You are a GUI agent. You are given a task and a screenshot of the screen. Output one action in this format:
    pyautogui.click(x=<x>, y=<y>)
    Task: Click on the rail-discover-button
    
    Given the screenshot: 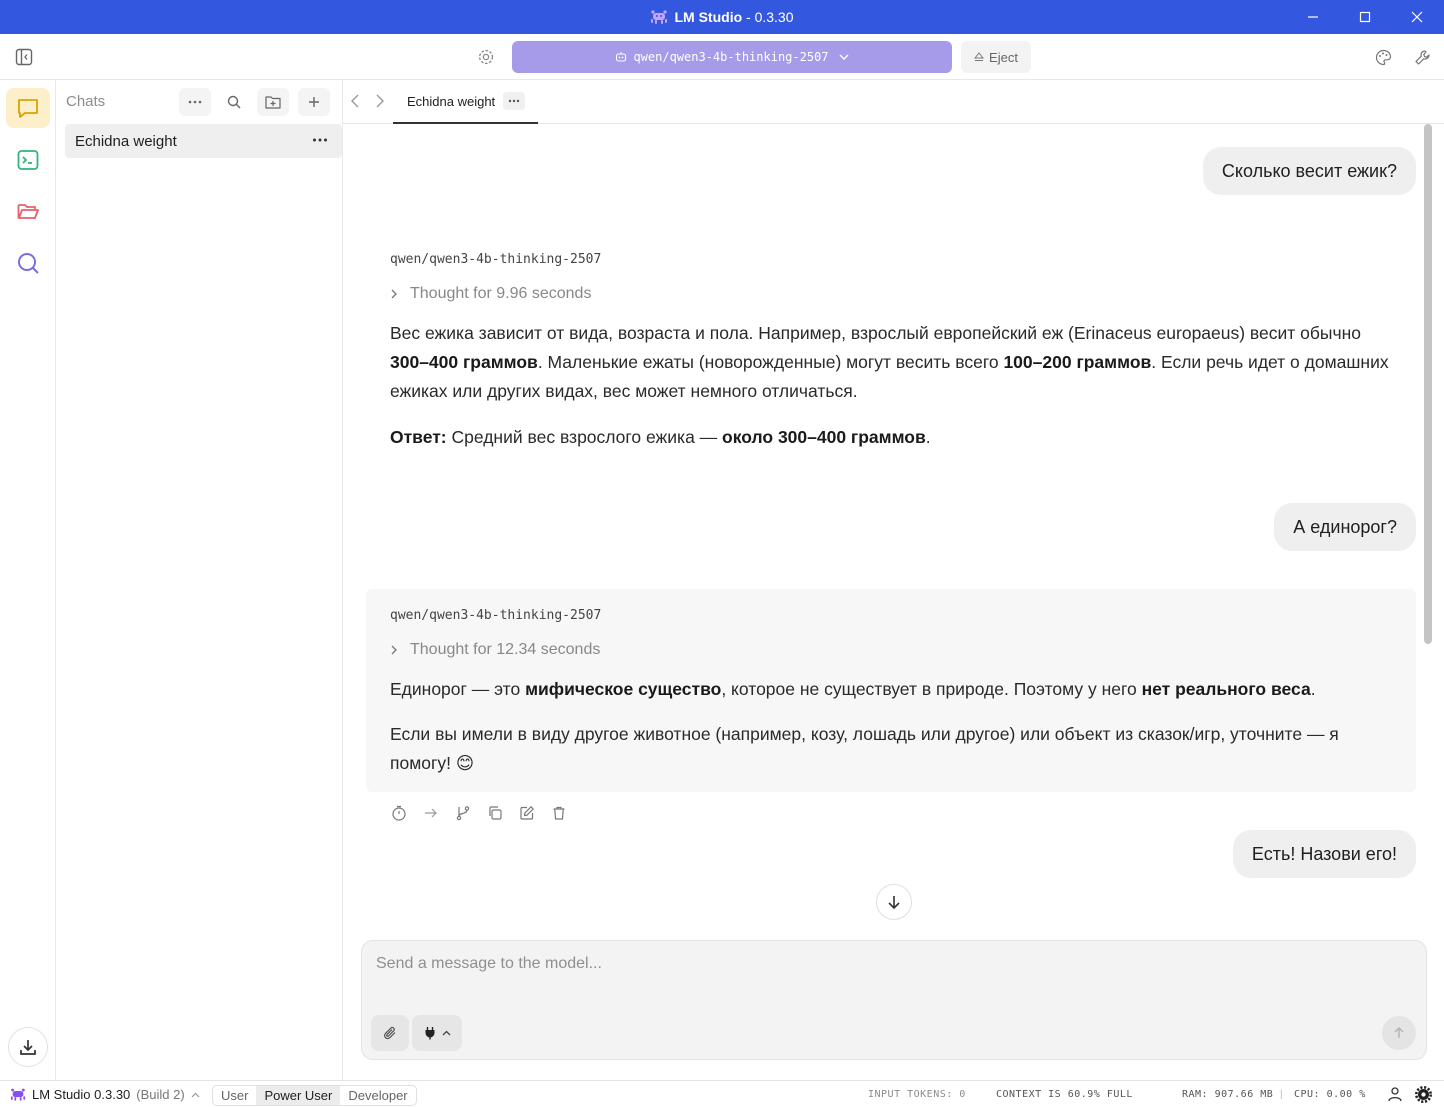 What is the action you would take?
    pyautogui.click(x=28, y=263)
    